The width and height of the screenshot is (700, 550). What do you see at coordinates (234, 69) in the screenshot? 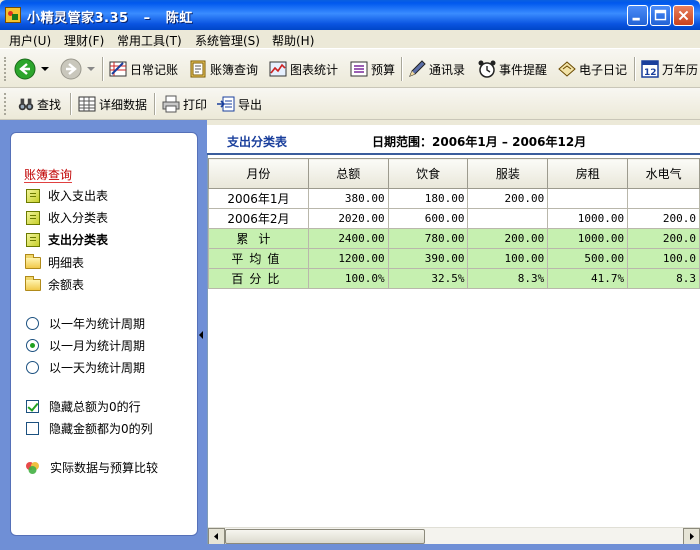
I see `account-book-label: 账簿查询` at bounding box center [234, 69].